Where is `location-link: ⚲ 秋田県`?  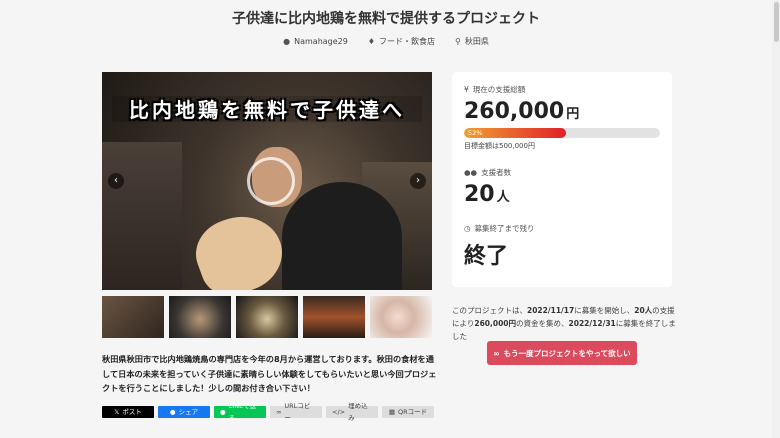 location-link: ⚲ 秋田県 is located at coordinates (472, 41).